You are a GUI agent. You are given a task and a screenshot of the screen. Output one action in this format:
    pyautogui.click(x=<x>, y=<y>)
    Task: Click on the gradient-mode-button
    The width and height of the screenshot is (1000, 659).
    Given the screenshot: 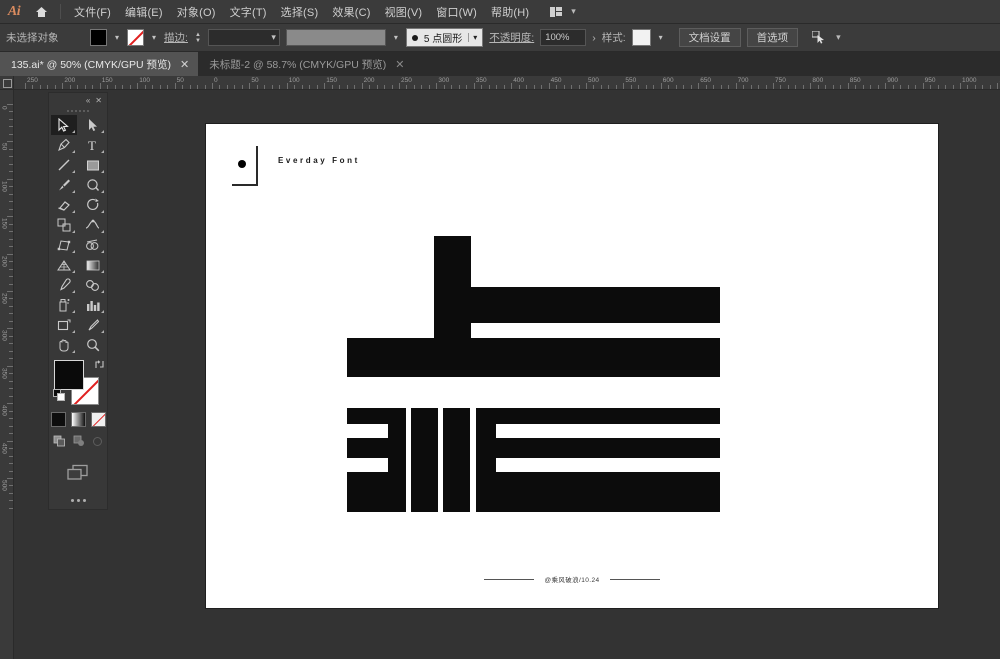 What is the action you would take?
    pyautogui.click(x=78, y=419)
    